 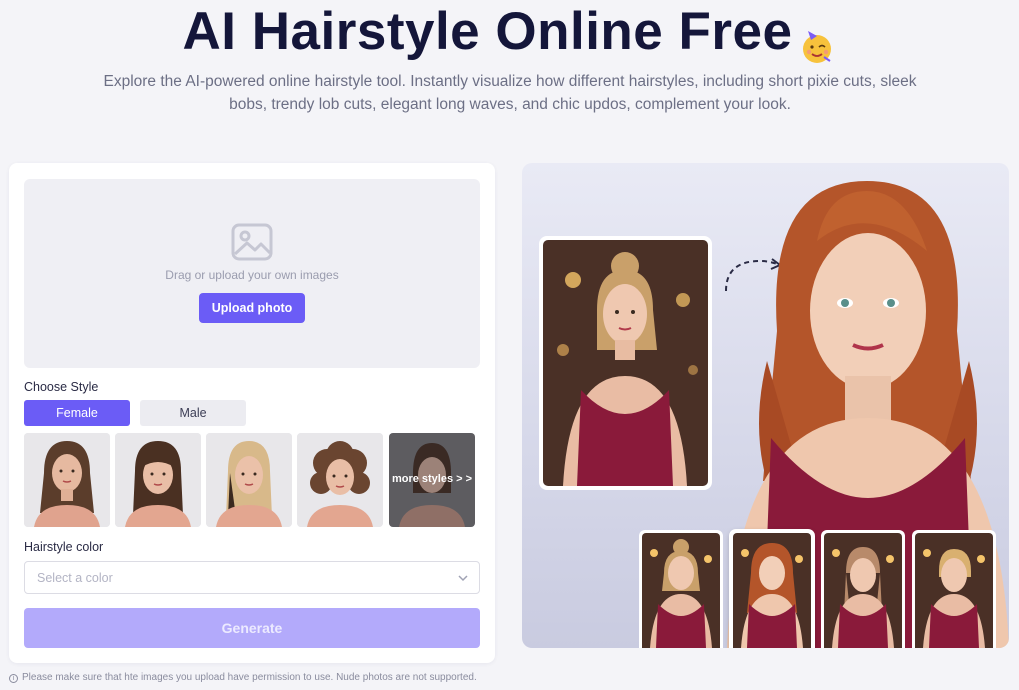 I want to click on choose-style-label: Choose Style, so click(x=61, y=387).